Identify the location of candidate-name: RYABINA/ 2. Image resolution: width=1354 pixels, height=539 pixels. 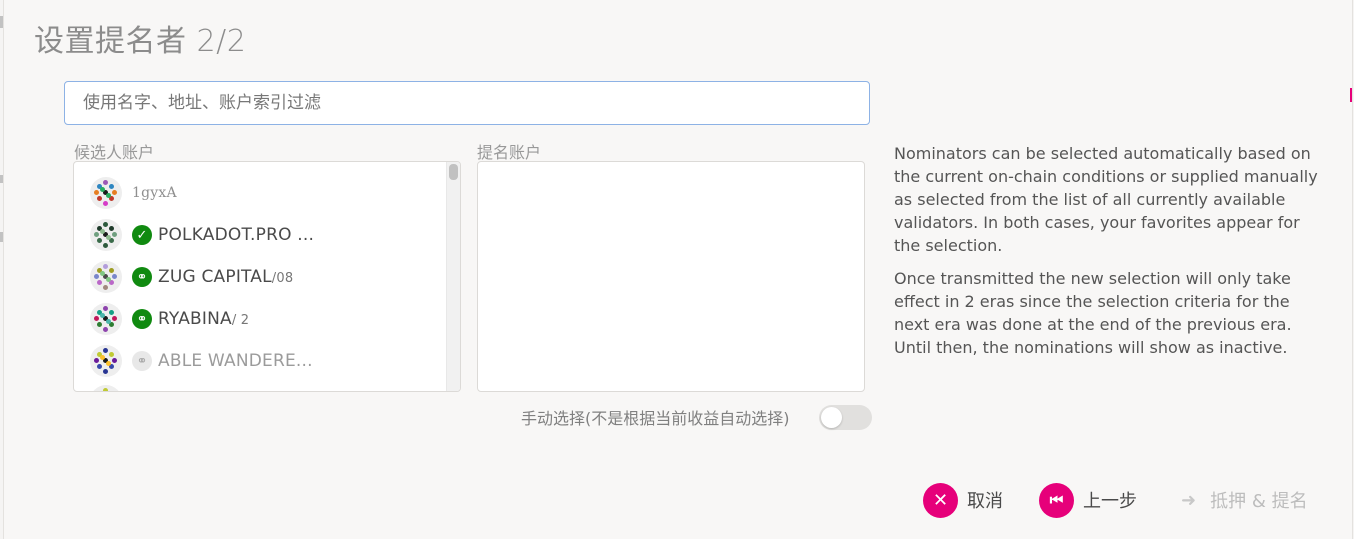
(204, 319).